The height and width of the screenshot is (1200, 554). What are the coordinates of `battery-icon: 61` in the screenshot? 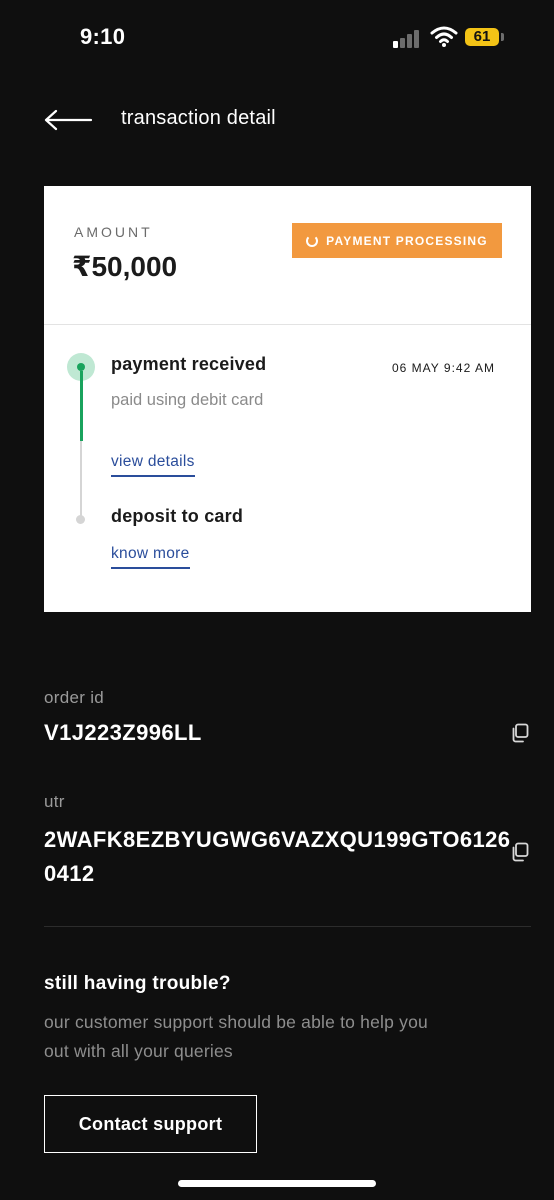 It's located at (482, 37).